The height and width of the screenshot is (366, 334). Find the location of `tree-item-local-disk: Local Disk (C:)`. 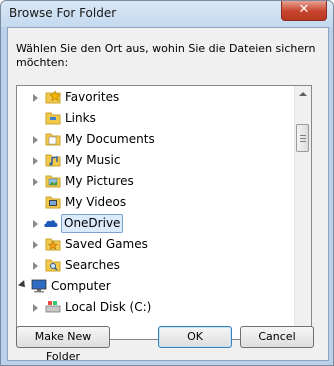

tree-item-local-disk: Local Disk (C:) is located at coordinates (156, 307).